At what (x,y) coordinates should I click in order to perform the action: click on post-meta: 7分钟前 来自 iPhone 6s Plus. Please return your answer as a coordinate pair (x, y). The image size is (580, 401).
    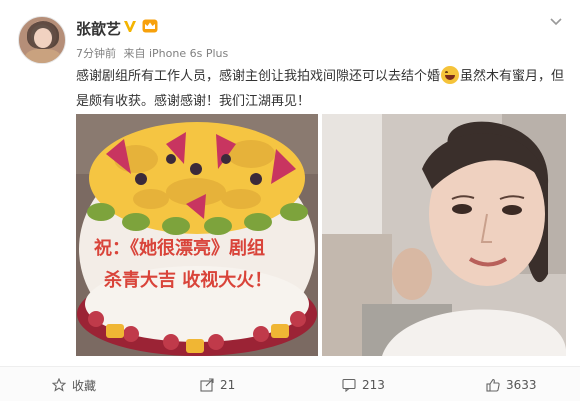
    Looking at the image, I should click on (154, 53).